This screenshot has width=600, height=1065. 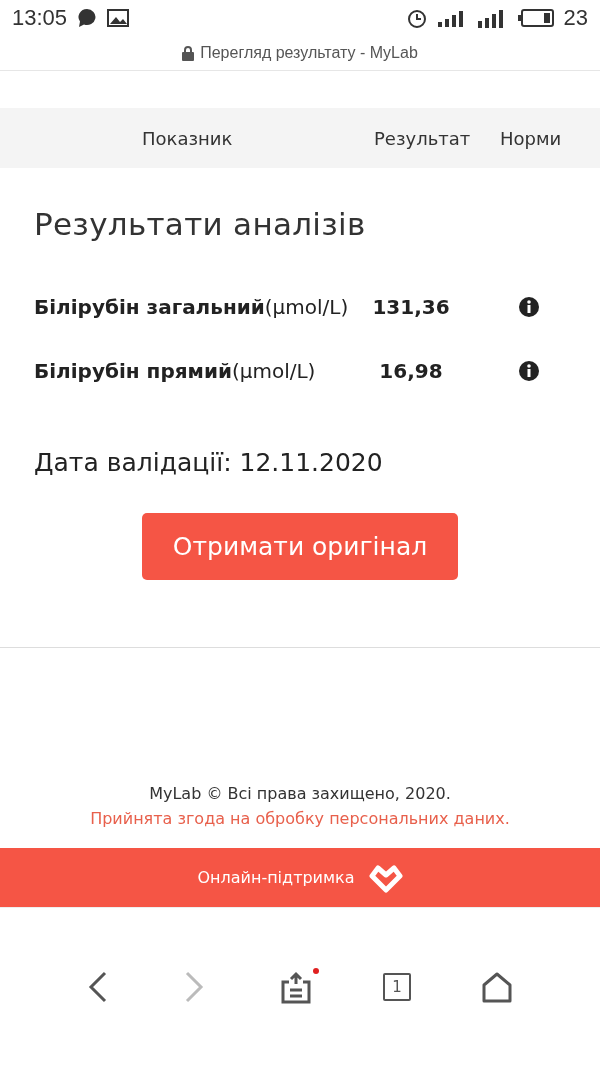 I want to click on results-title: Результати аналізів, so click(x=200, y=224).